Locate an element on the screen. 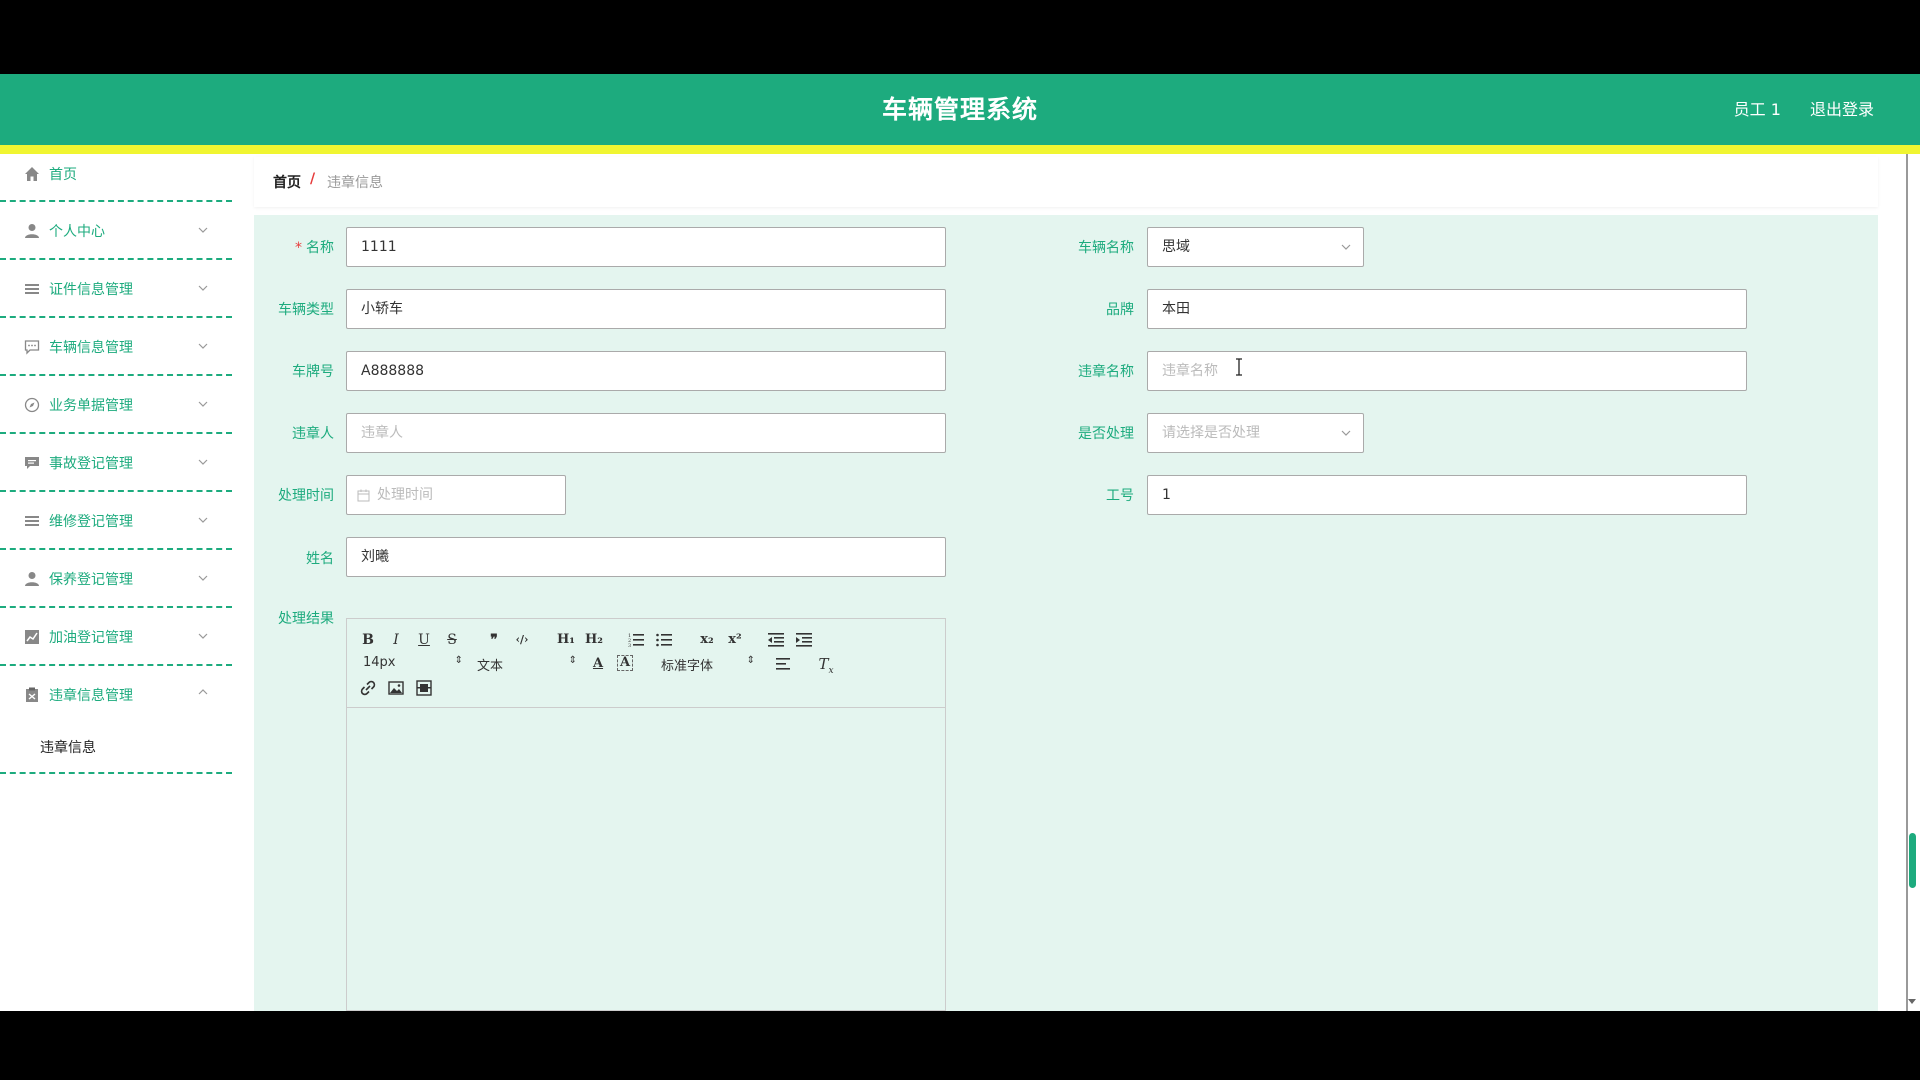 The image size is (1920, 1080). clipboard-icon is located at coordinates (32, 694).